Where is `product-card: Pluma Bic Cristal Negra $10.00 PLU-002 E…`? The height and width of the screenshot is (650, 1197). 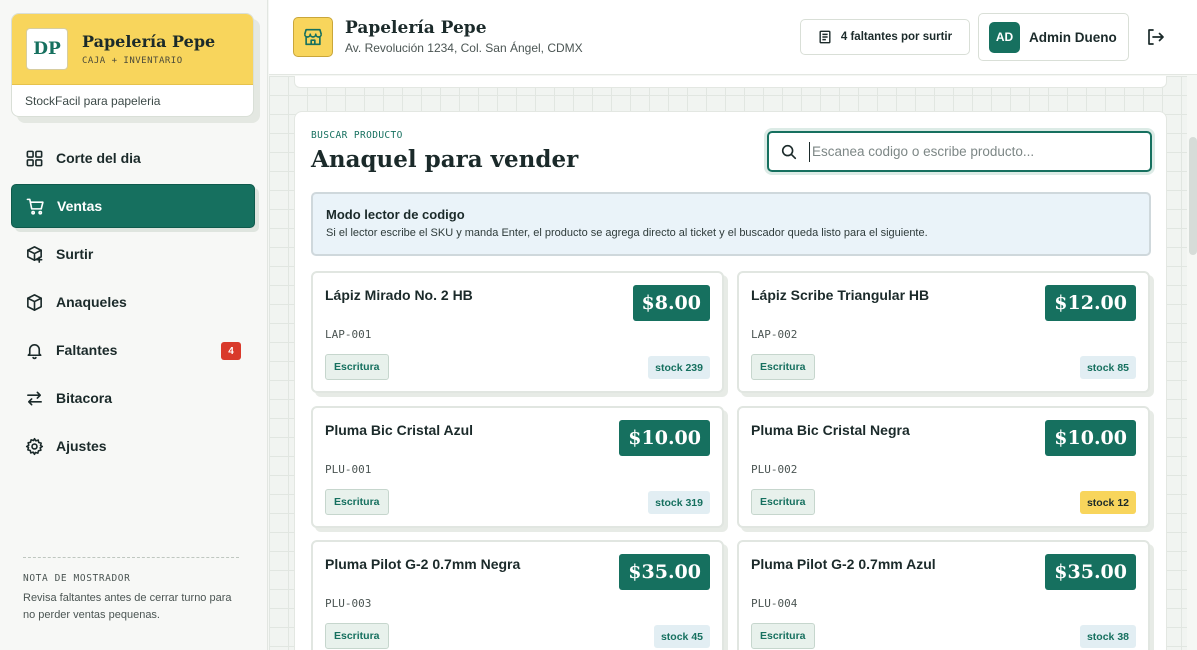
product-card: Pluma Bic Cristal Negra $10.00 PLU-002 E… is located at coordinates (943, 467).